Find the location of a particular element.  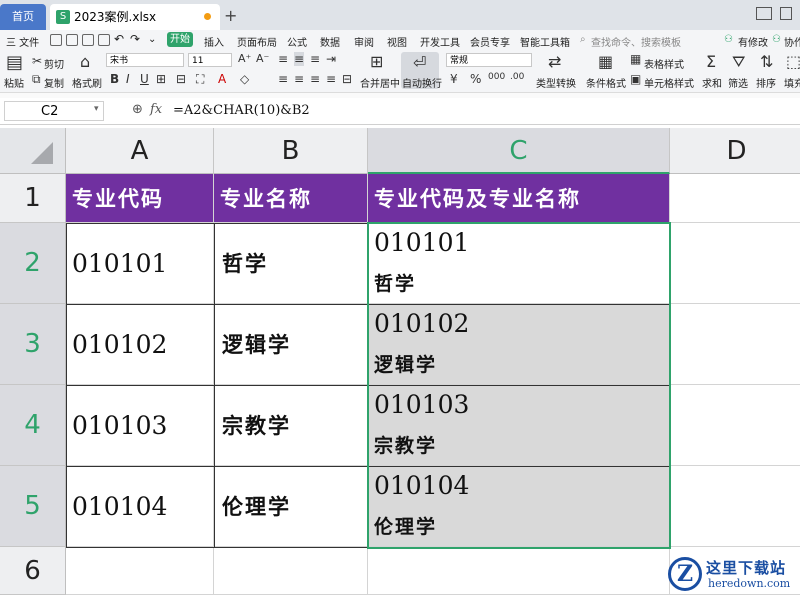

sum-icon: Σ is located at coordinates (711, 61).